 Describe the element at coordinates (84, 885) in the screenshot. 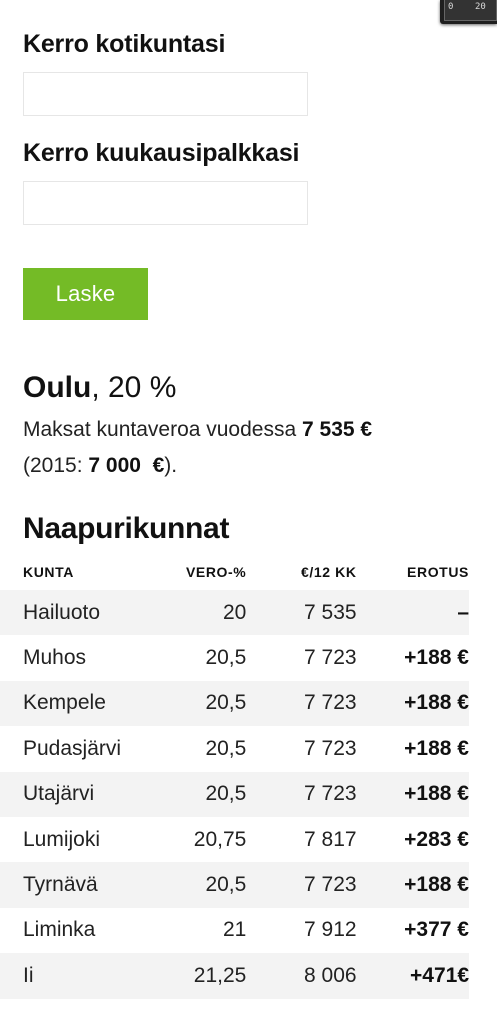

I see `cell-municipality: Tyrnävä` at that location.